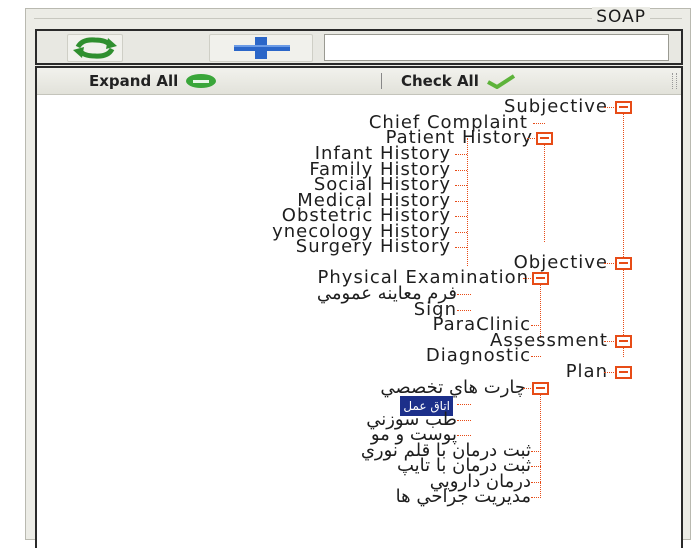 This screenshot has width=696, height=548. What do you see at coordinates (463, 497) in the screenshot?
I see `tree-node-surgery-management: مديريت جراحي ها` at bounding box center [463, 497].